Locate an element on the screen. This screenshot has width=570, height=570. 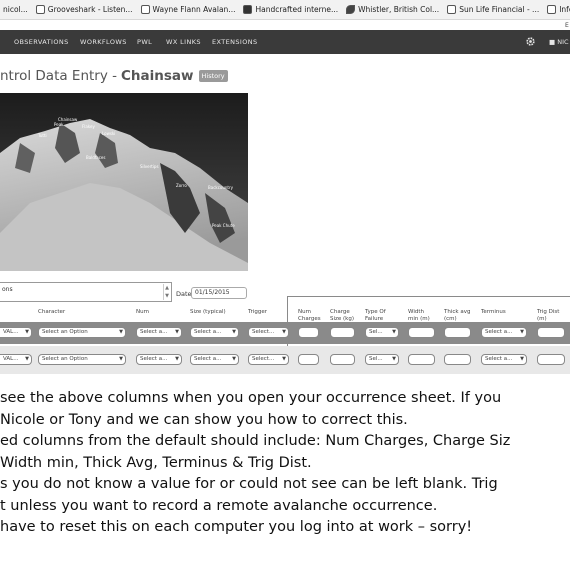
photo-label: Peak is located at coordinates (59, 124).